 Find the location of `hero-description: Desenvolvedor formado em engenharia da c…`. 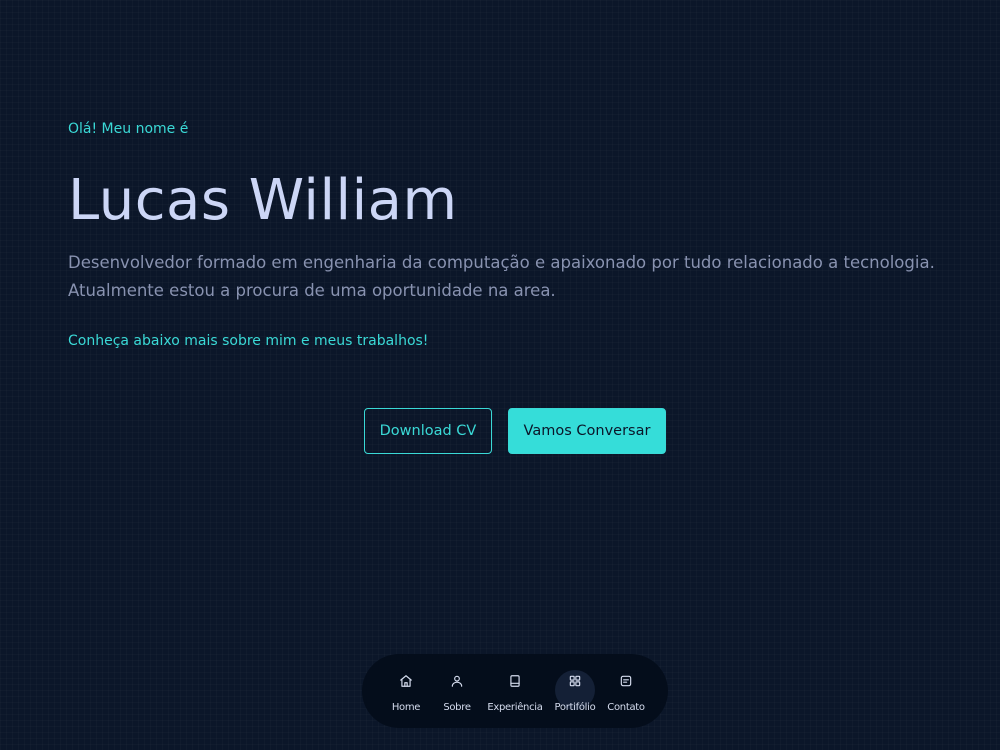

hero-description: Desenvolvedor formado em engenharia da c… is located at coordinates (518, 277).